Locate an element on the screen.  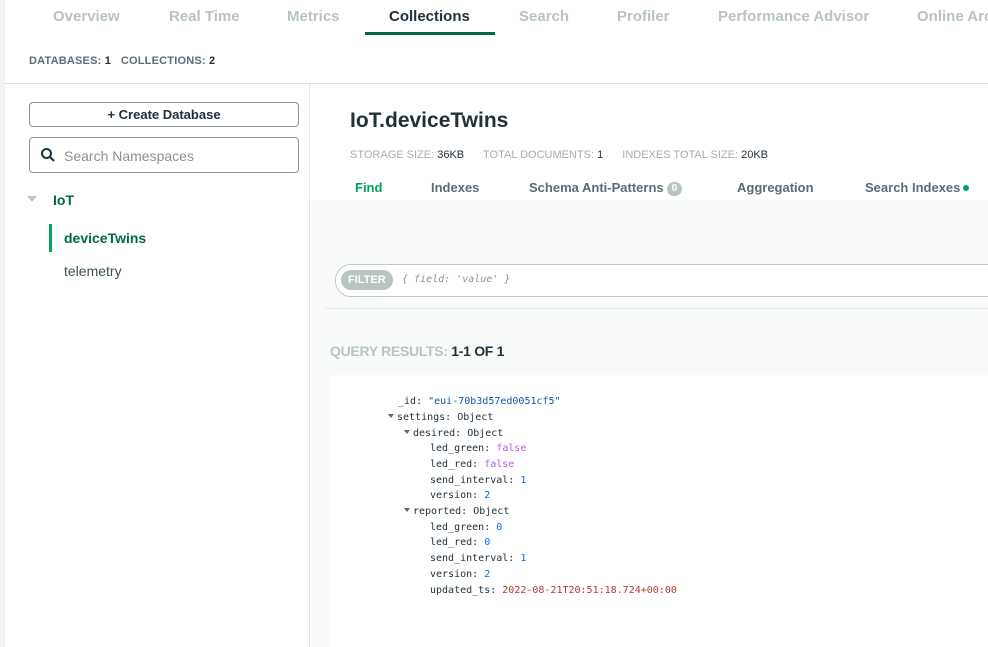
tab-search: Search is located at coordinates (544, 16).